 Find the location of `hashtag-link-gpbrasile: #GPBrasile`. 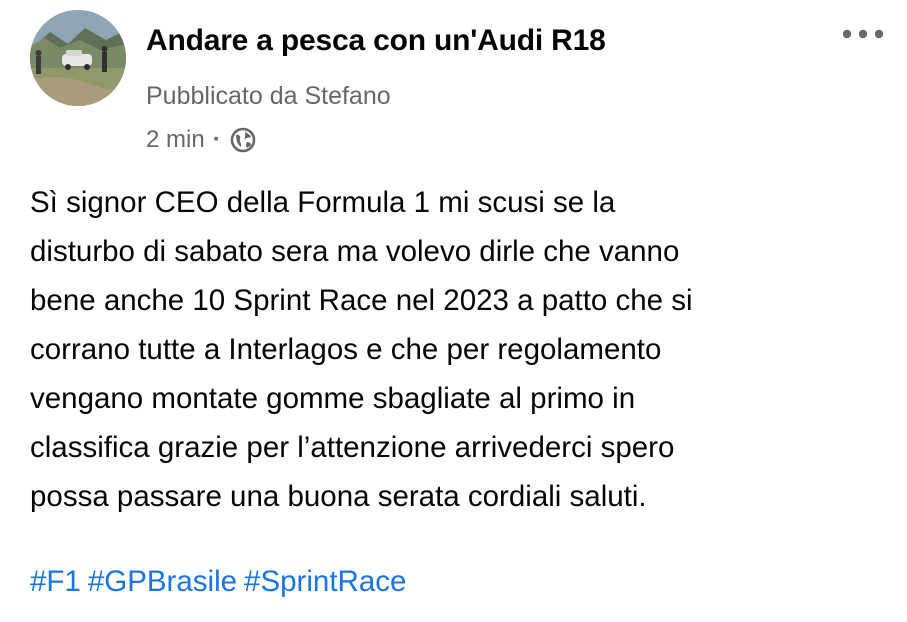

hashtag-link-gpbrasile: #GPBrasile is located at coordinates (162, 581).